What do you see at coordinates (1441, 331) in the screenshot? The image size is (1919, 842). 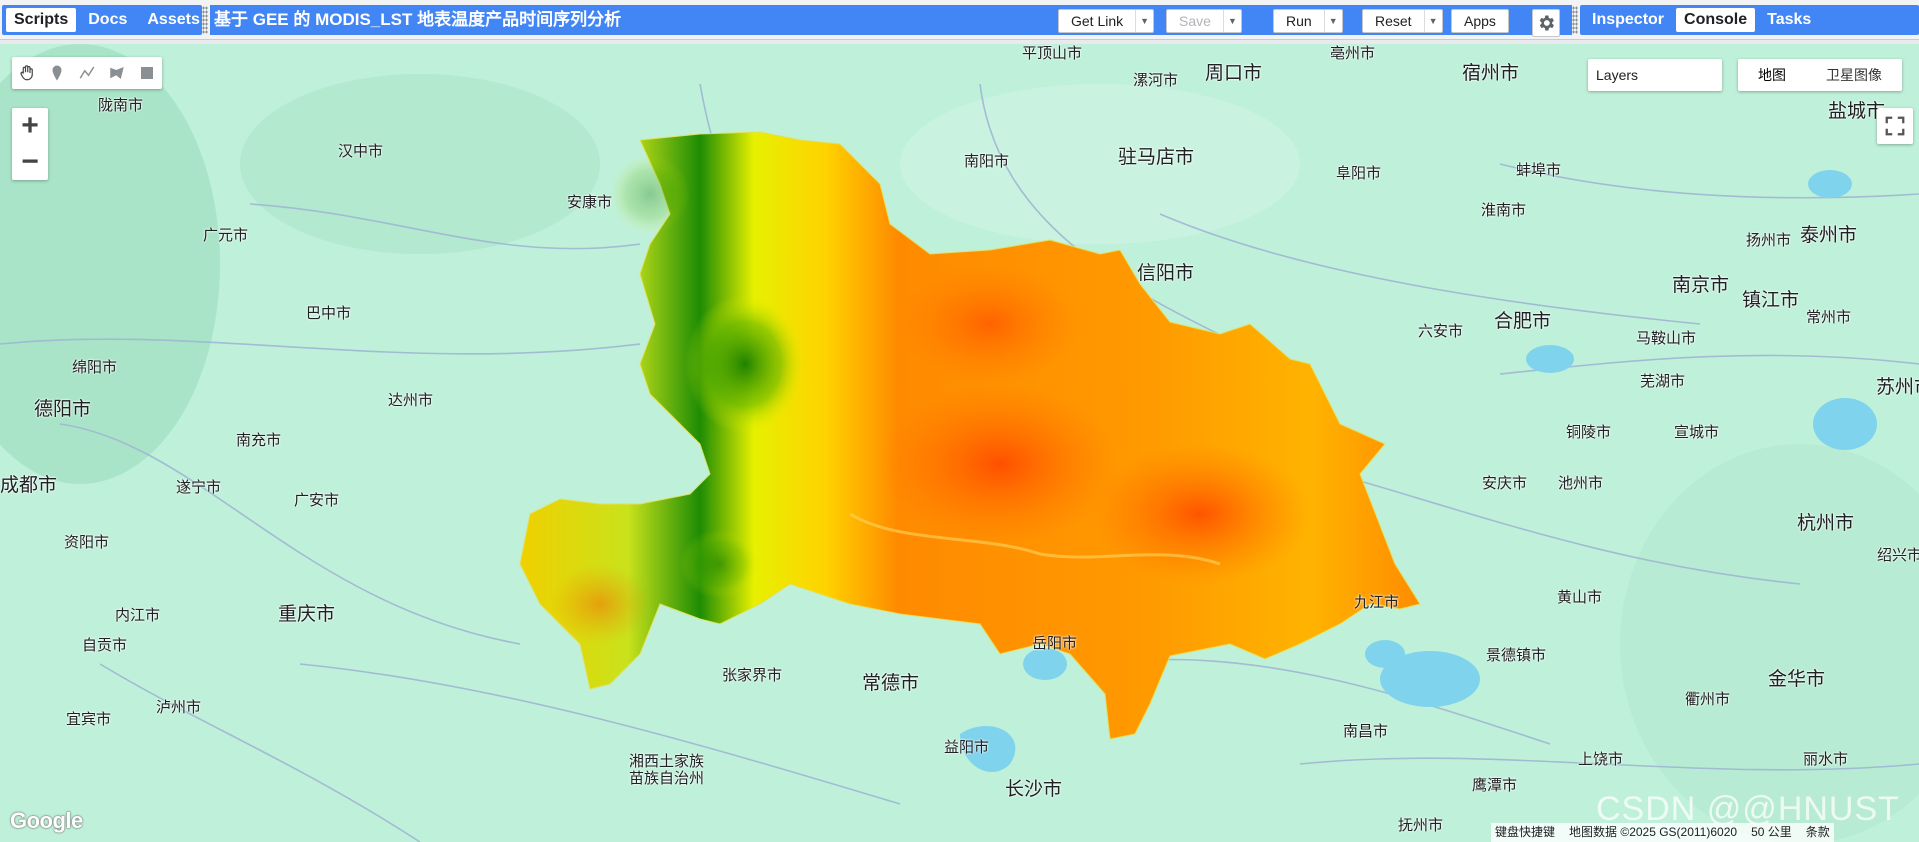 I see `city-label: 六安市` at bounding box center [1441, 331].